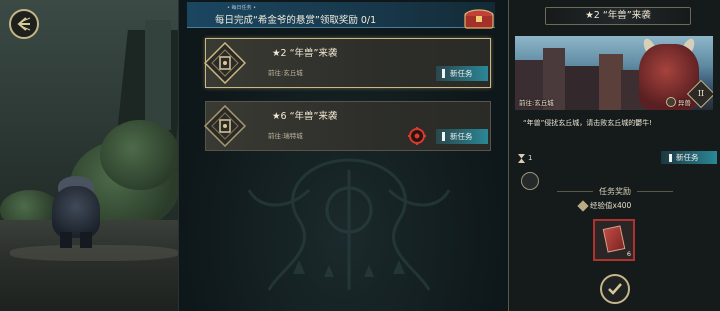 This screenshot has height=311, width=720. Describe the element at coordinates (305, 53) in the screenshot. I see `quest-title: ★2 “年兽”来袭` at that location.